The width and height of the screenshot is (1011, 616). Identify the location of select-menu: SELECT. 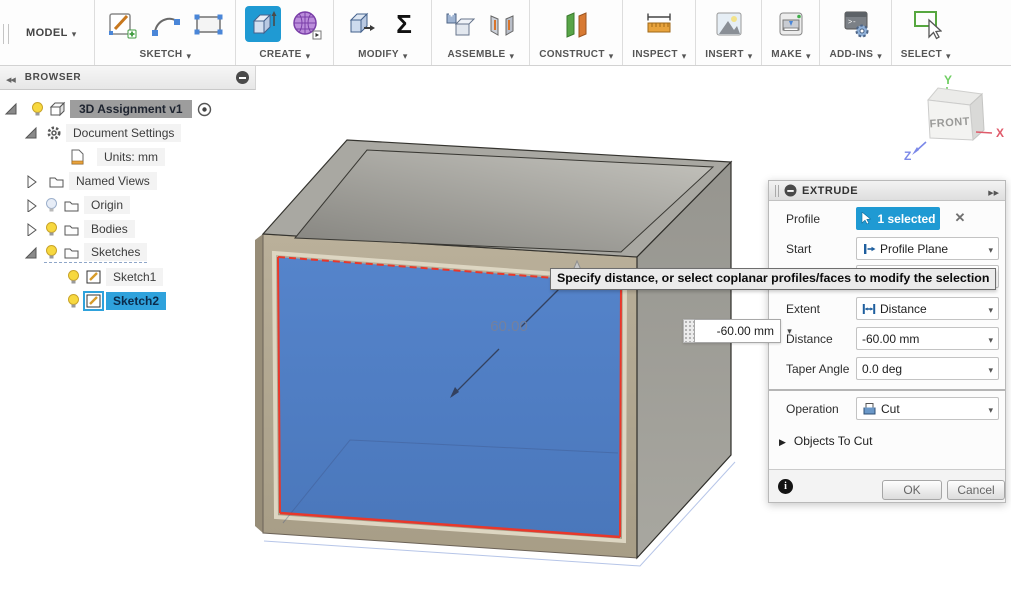
(926, 54).